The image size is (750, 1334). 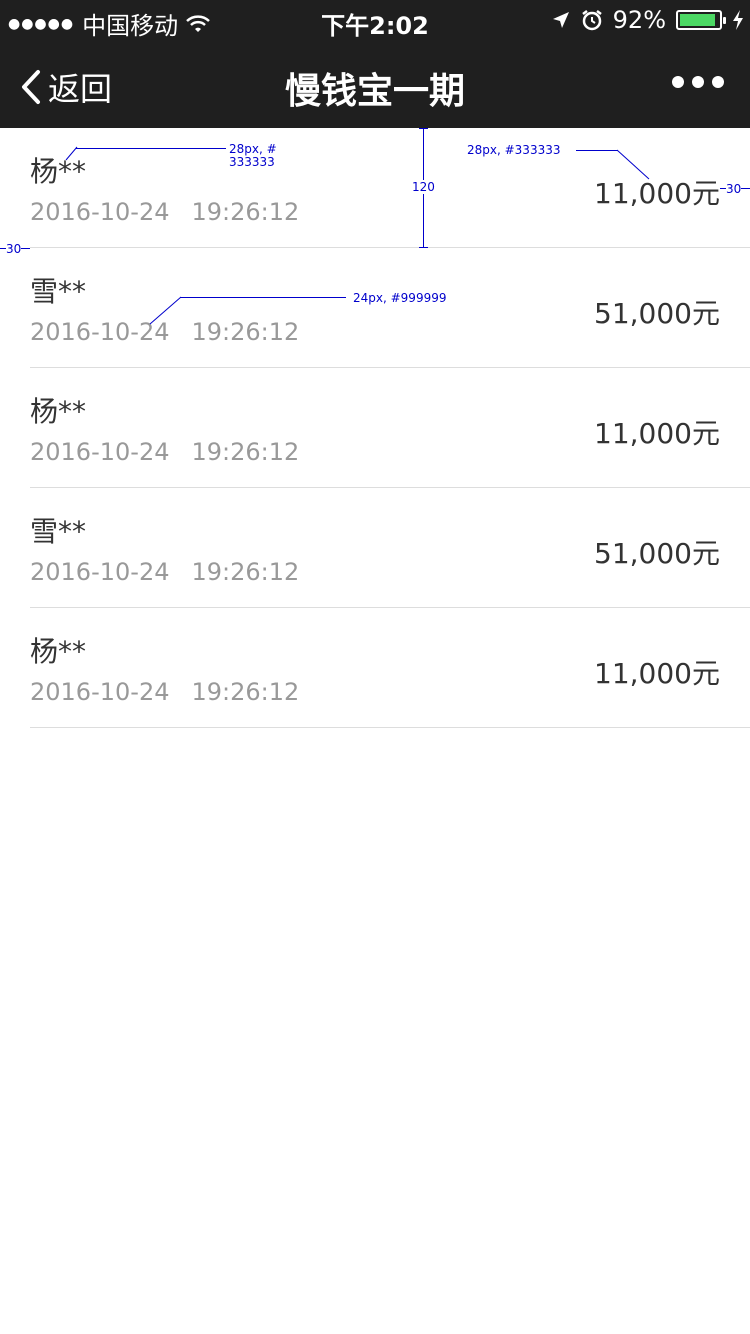 I want to click on battery-fill, so click(x=697, y=20).